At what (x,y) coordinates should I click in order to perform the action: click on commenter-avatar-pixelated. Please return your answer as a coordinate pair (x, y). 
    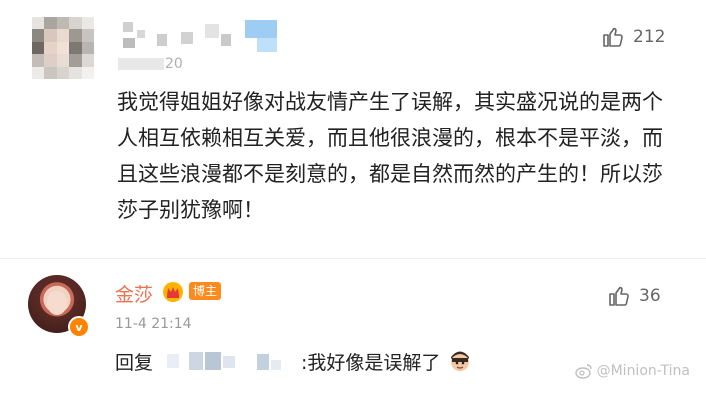
    Looking at the image, I should click on (63, 48).